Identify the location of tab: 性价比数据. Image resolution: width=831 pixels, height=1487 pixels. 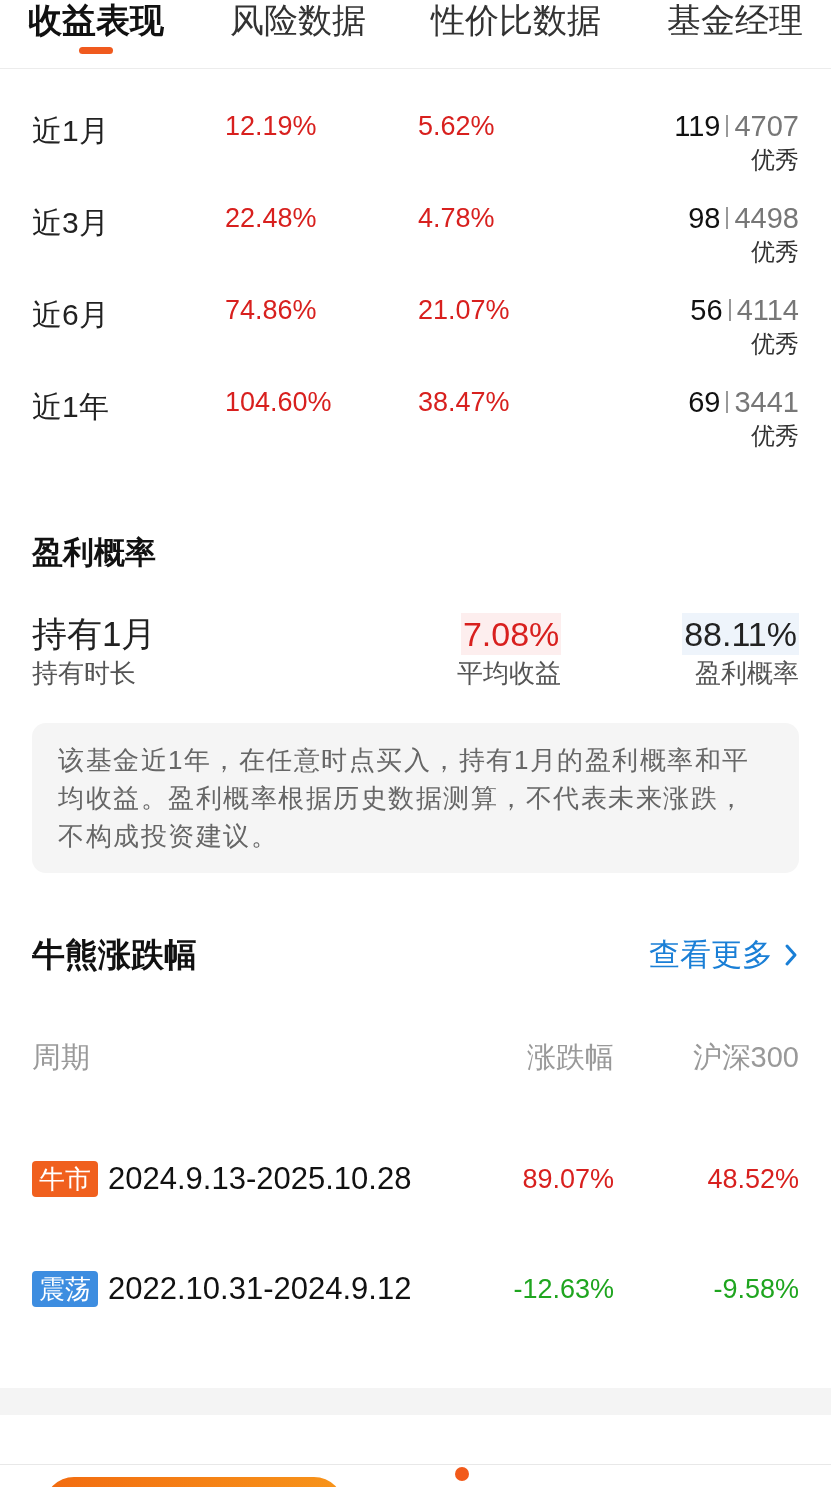
(516, 20).